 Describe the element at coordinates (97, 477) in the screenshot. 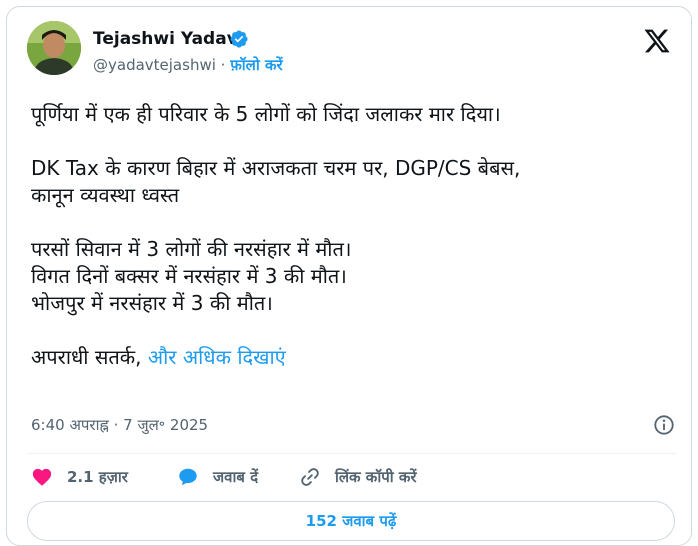

I see `like-count: 2.1 हज़ार` at that location.